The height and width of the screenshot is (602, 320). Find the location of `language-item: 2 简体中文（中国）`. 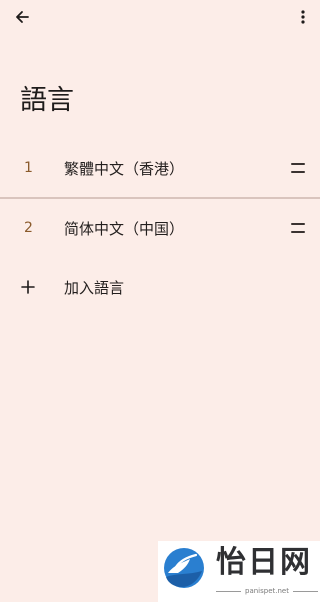

language-item: 2 简体中文（中国） is located at coordinates (160, 227).